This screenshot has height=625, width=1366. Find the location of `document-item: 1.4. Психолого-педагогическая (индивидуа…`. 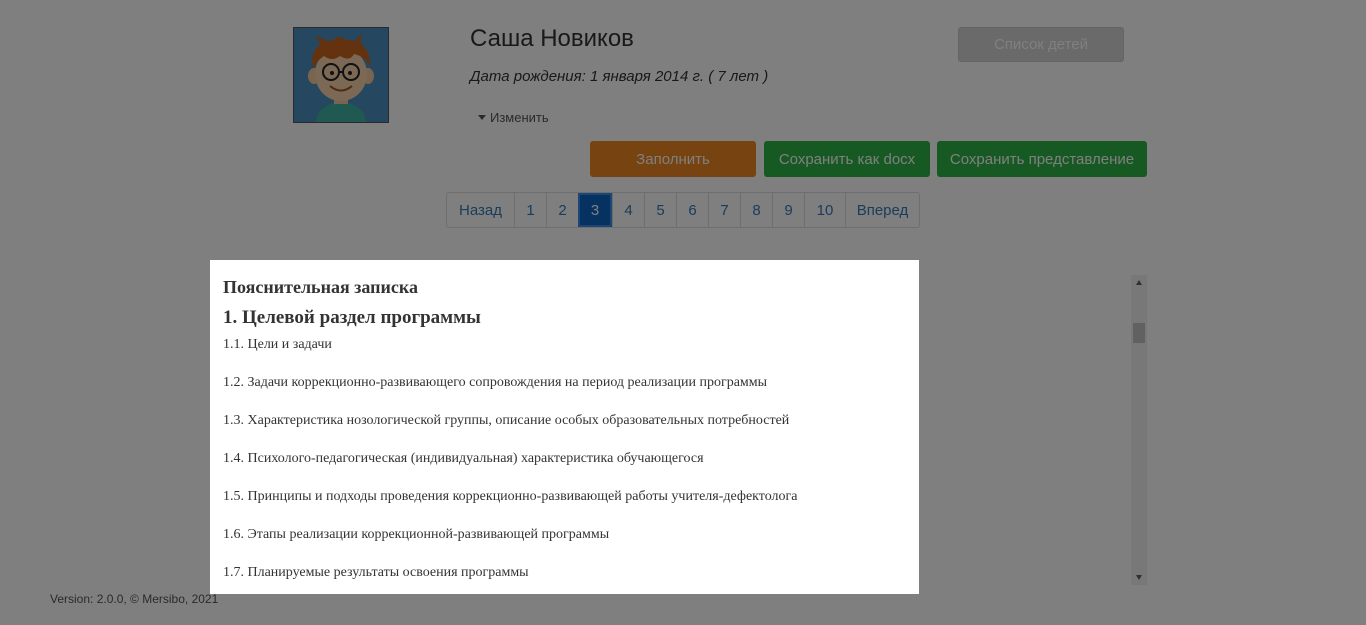

document-item: 1.4. Психолого-педагогическая (индивидуа… is located at coordinates (463, 458).